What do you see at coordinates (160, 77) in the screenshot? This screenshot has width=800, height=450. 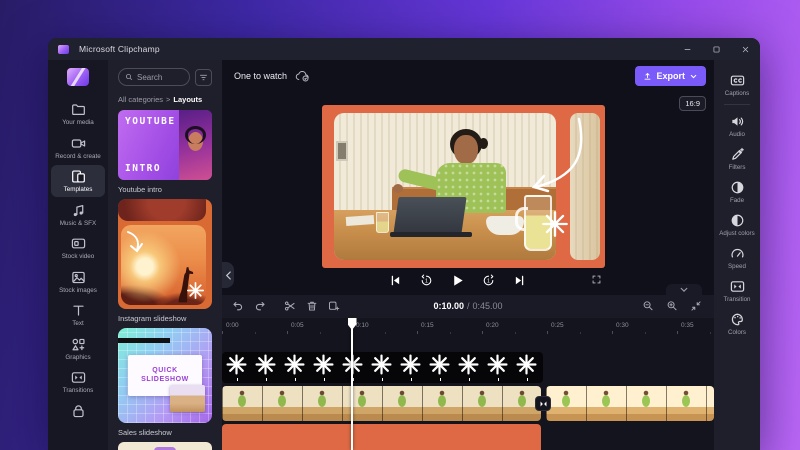 I see `search-input` at bounding box center [160, 77].